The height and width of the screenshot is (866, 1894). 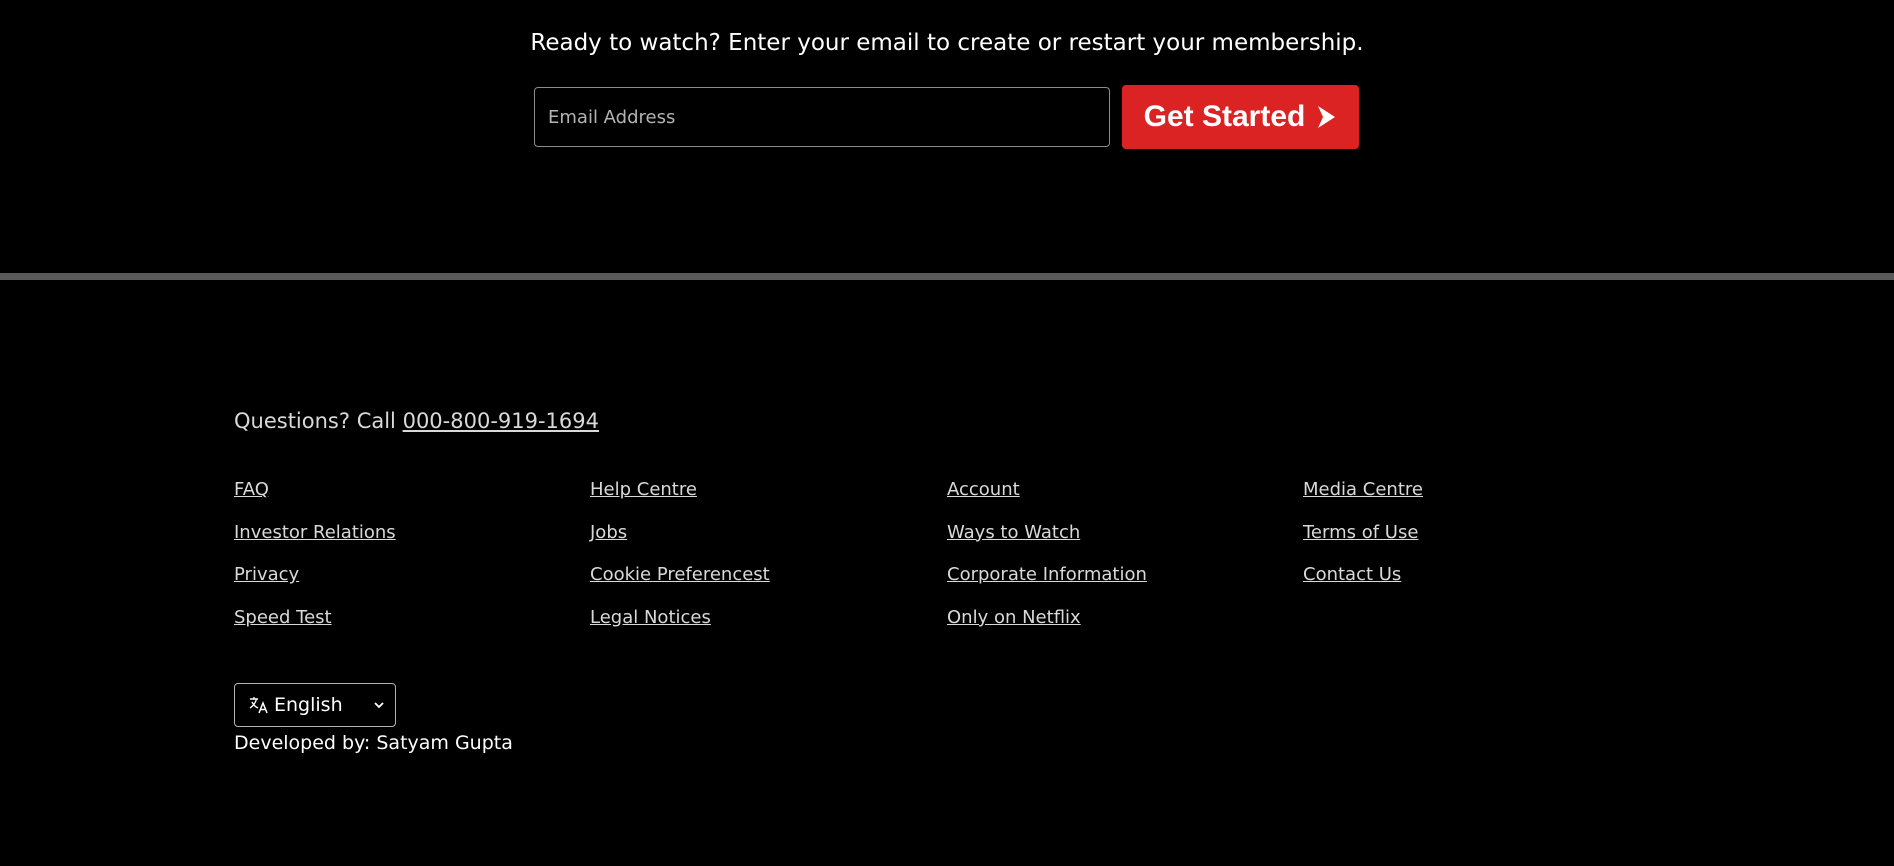 I want to click on language-select: English, so click(x=315, y=705).